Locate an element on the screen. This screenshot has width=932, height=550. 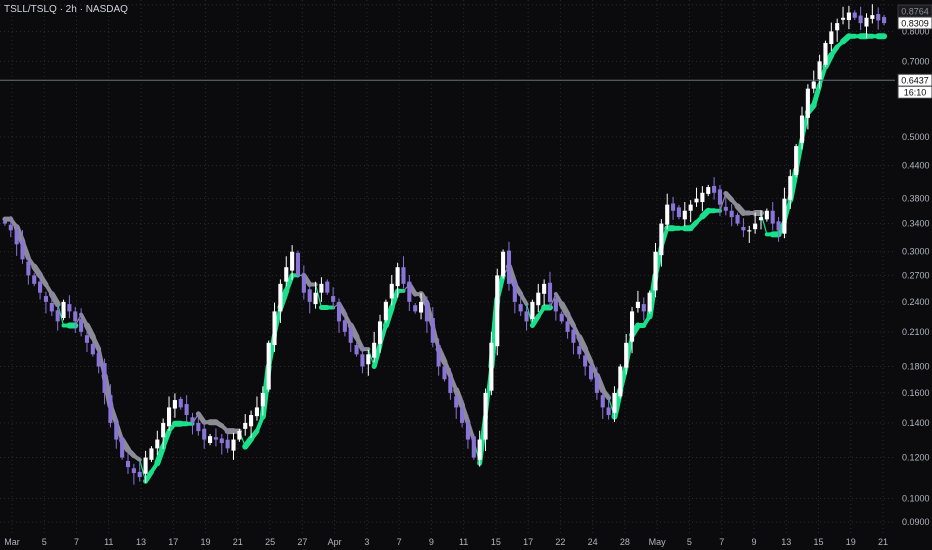
crosshair-price-badge-label: 0.6437 is located at coordinates (915, 81).